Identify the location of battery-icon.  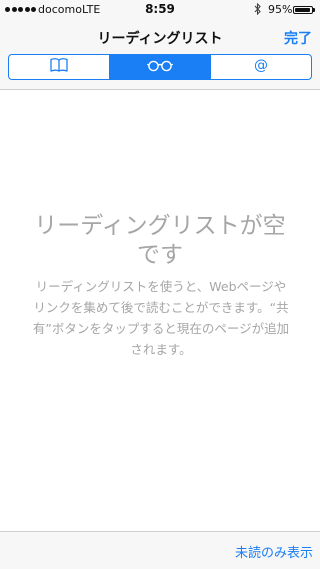
(303, 10).